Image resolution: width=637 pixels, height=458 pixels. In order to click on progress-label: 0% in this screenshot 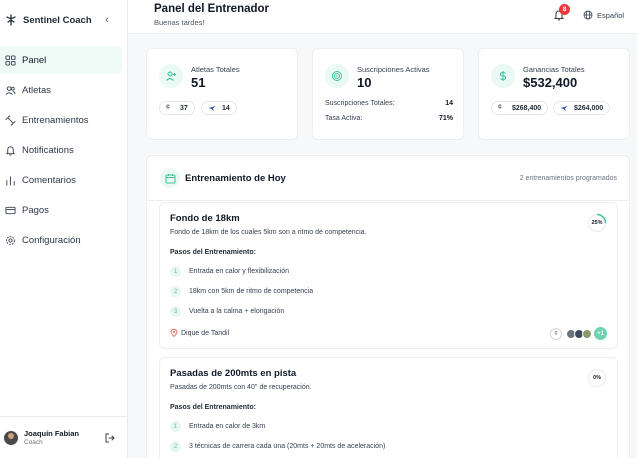, I will do `click(597, 378)`.